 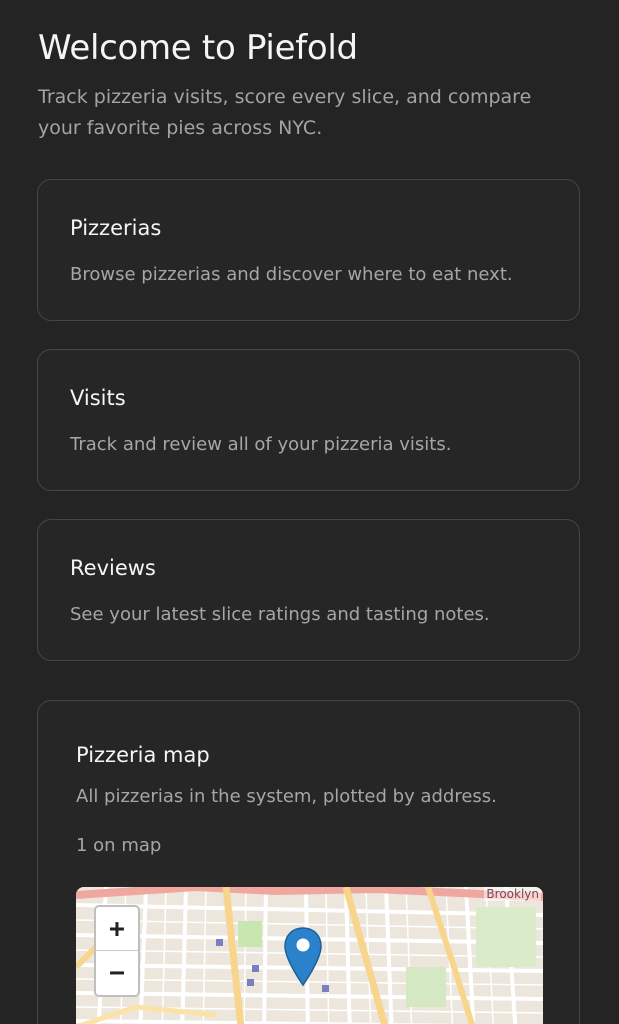 I want to click on map-count: 1 on map, so click(x=119, y=845).